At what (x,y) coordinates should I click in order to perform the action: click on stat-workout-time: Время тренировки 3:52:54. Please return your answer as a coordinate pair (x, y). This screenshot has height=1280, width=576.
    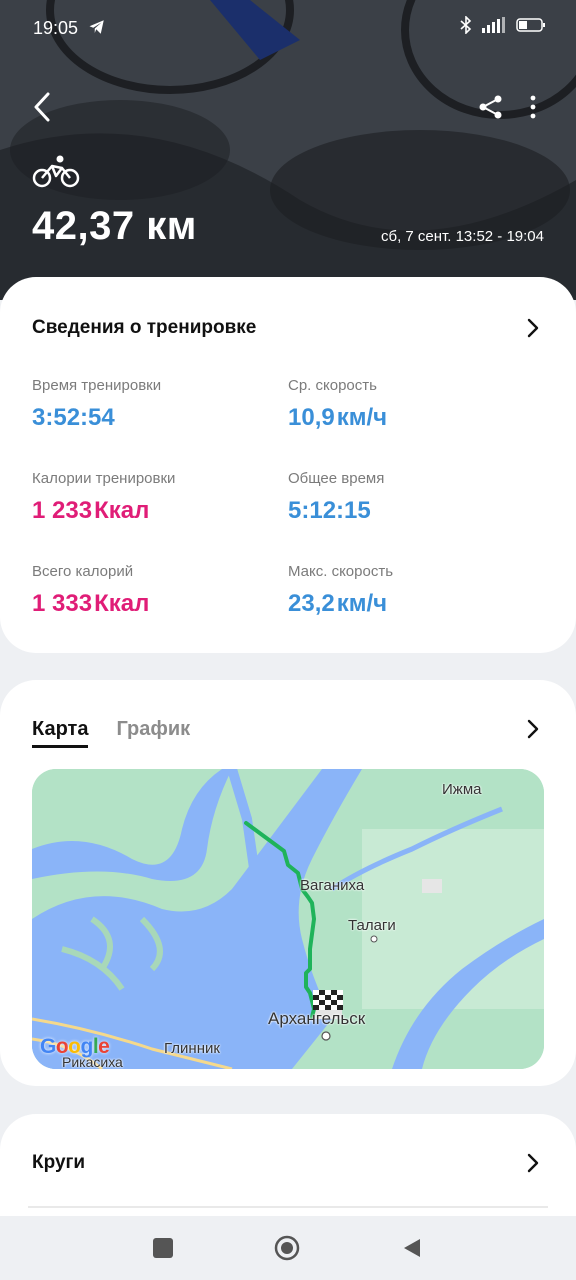
    Looking at the image, I should click on (97, 404).